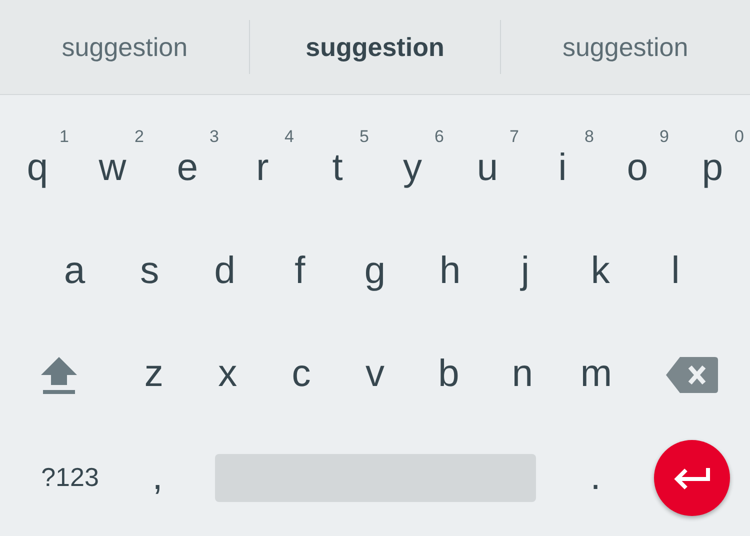 The width and height of the screenshot is (750, 536). I want to click on key: x, so click(227, 374).